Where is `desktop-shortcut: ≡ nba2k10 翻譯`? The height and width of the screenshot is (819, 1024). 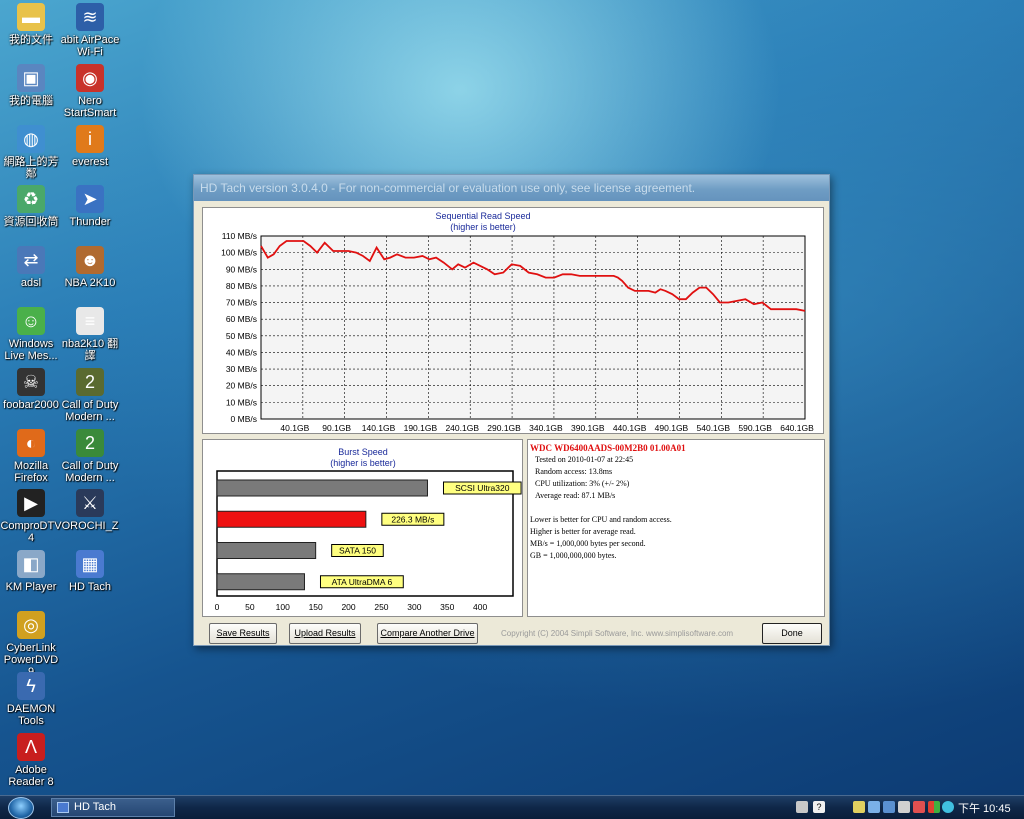
desktop-shortcut: ≡ nba2k10 翻譯 is located at coordinates (90, 334).